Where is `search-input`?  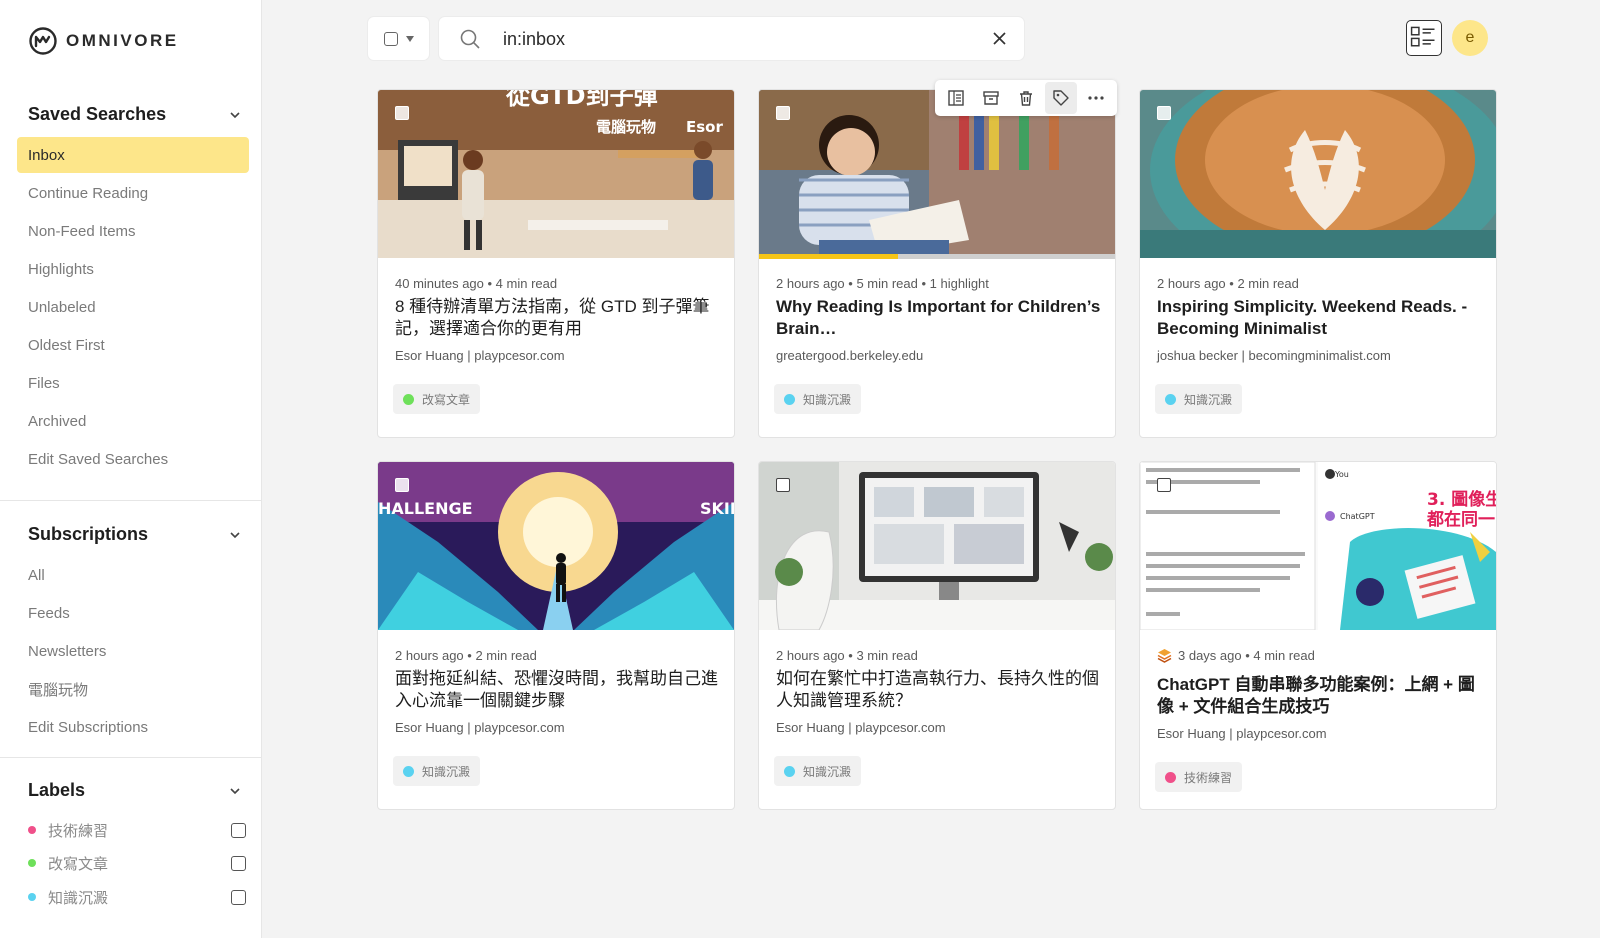 search-input is located at coordinates (738, 39).